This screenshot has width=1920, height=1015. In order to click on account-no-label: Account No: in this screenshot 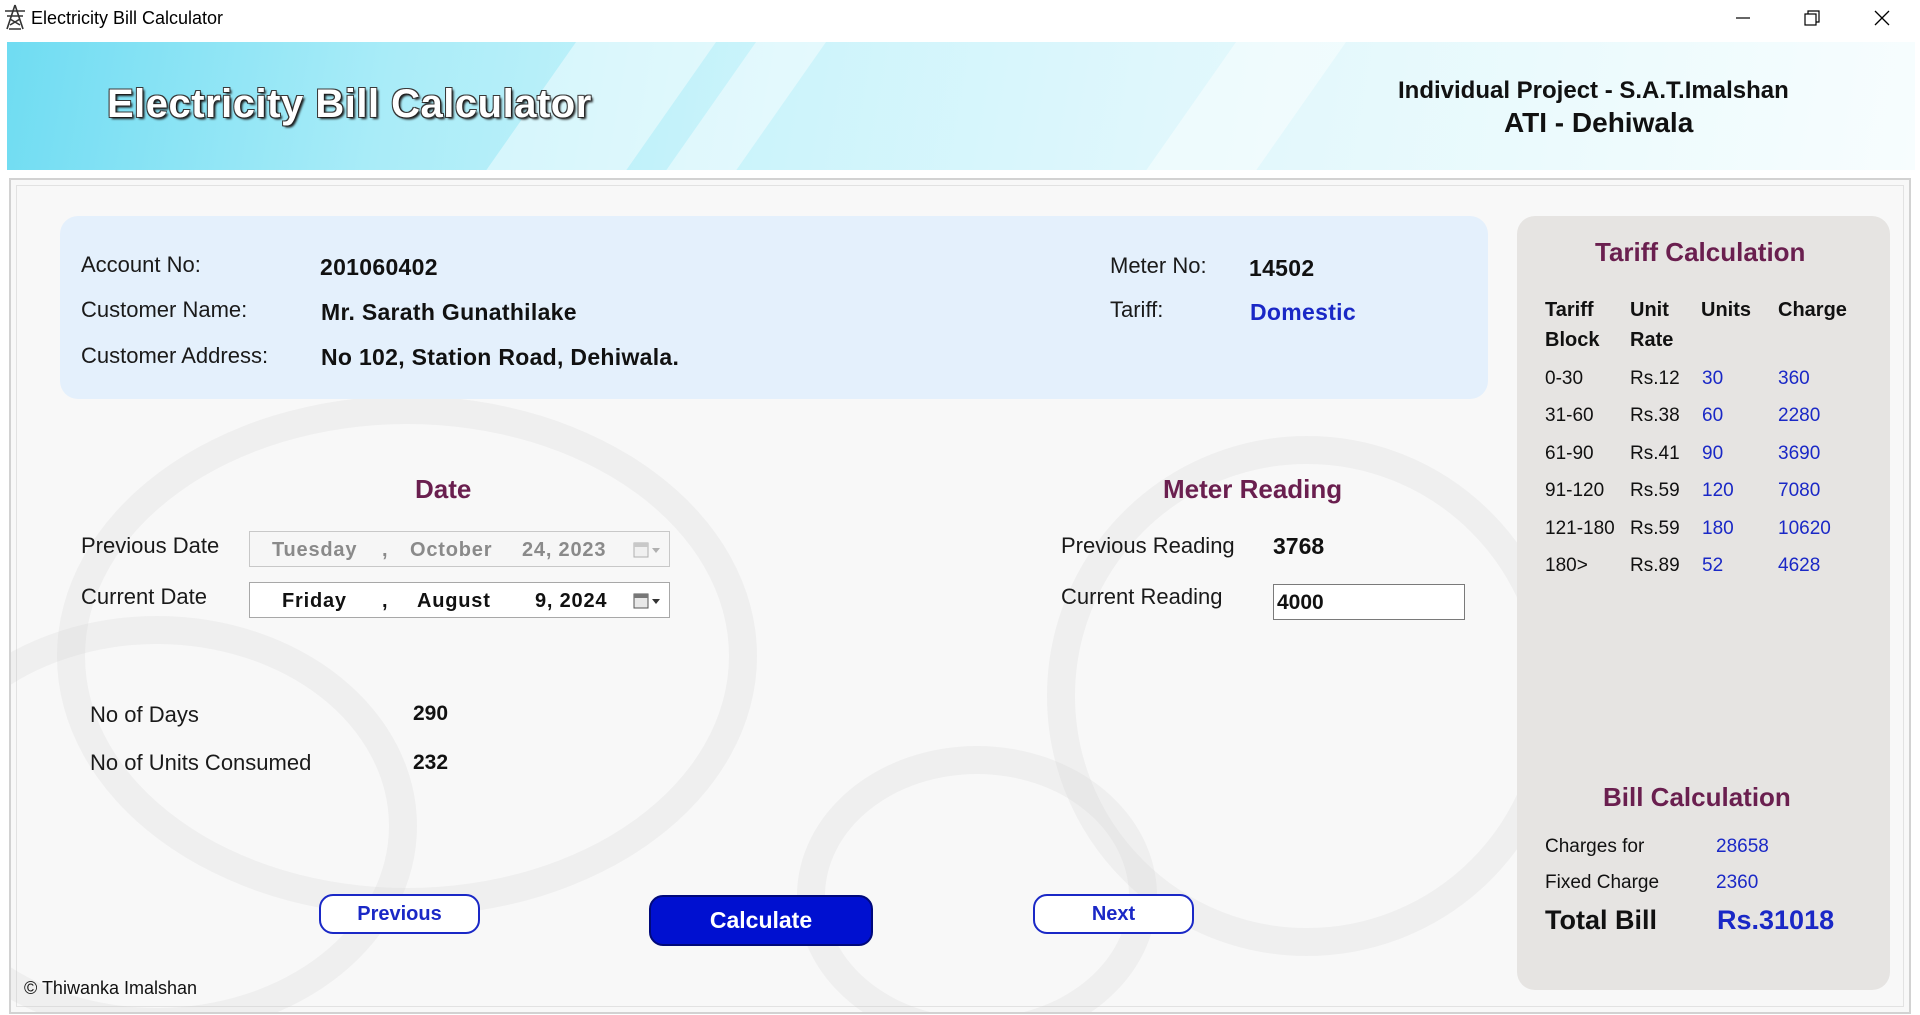, I will do `click(141, 264)`.